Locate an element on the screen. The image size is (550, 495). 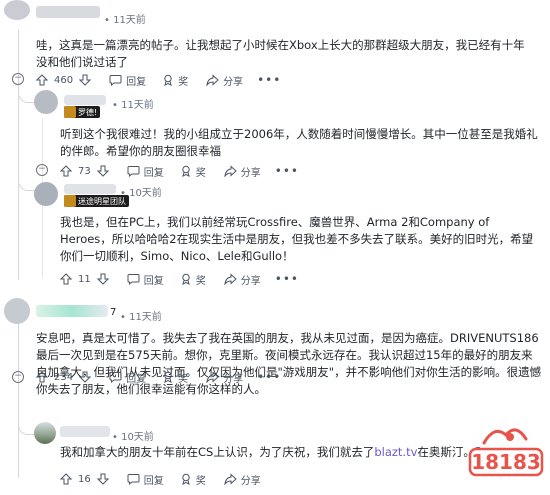
comment-actions: 73 回复 奖 分享 ••• is located at coordinates (179, 171).